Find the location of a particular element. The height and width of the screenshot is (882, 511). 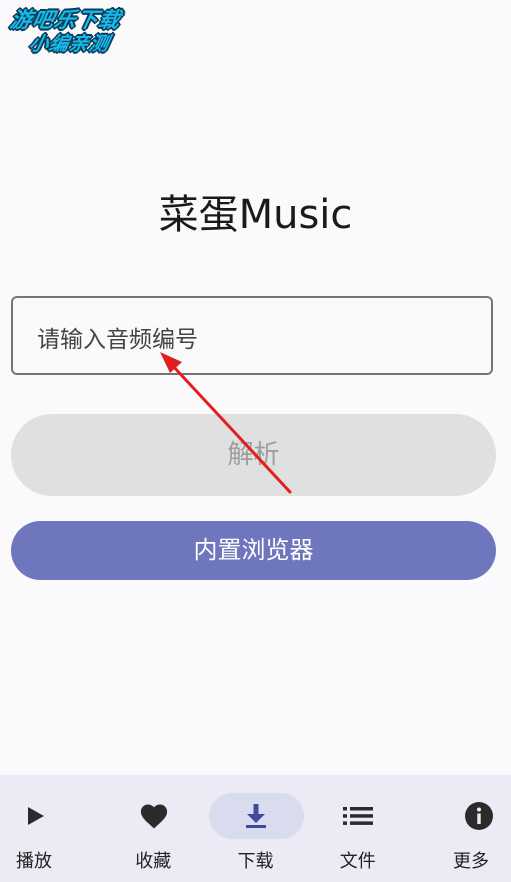

watermark-logo: 游吧乐下载 小编亲测 is located at coordinates (78, 32).